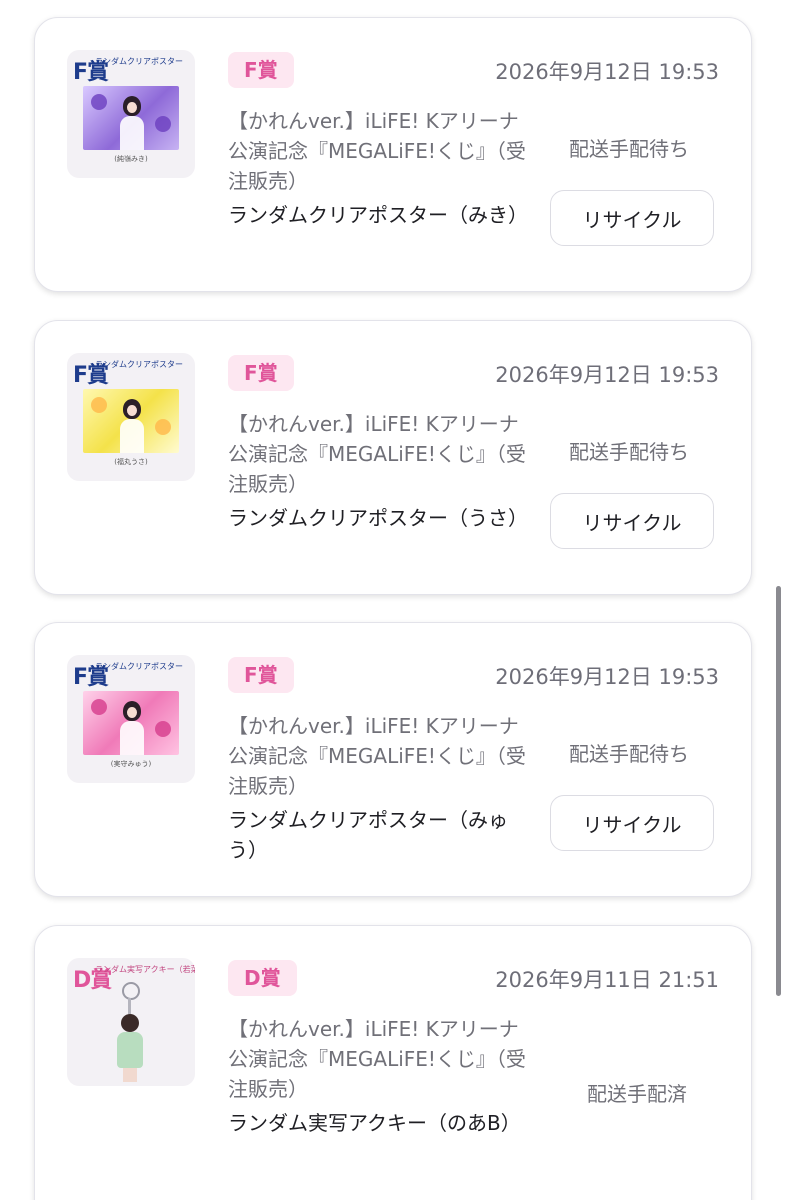 This screenshot has width=787, height=1200. I want to click on item-name: ランダムクリアポスター（うさ）, so click(378, 518).